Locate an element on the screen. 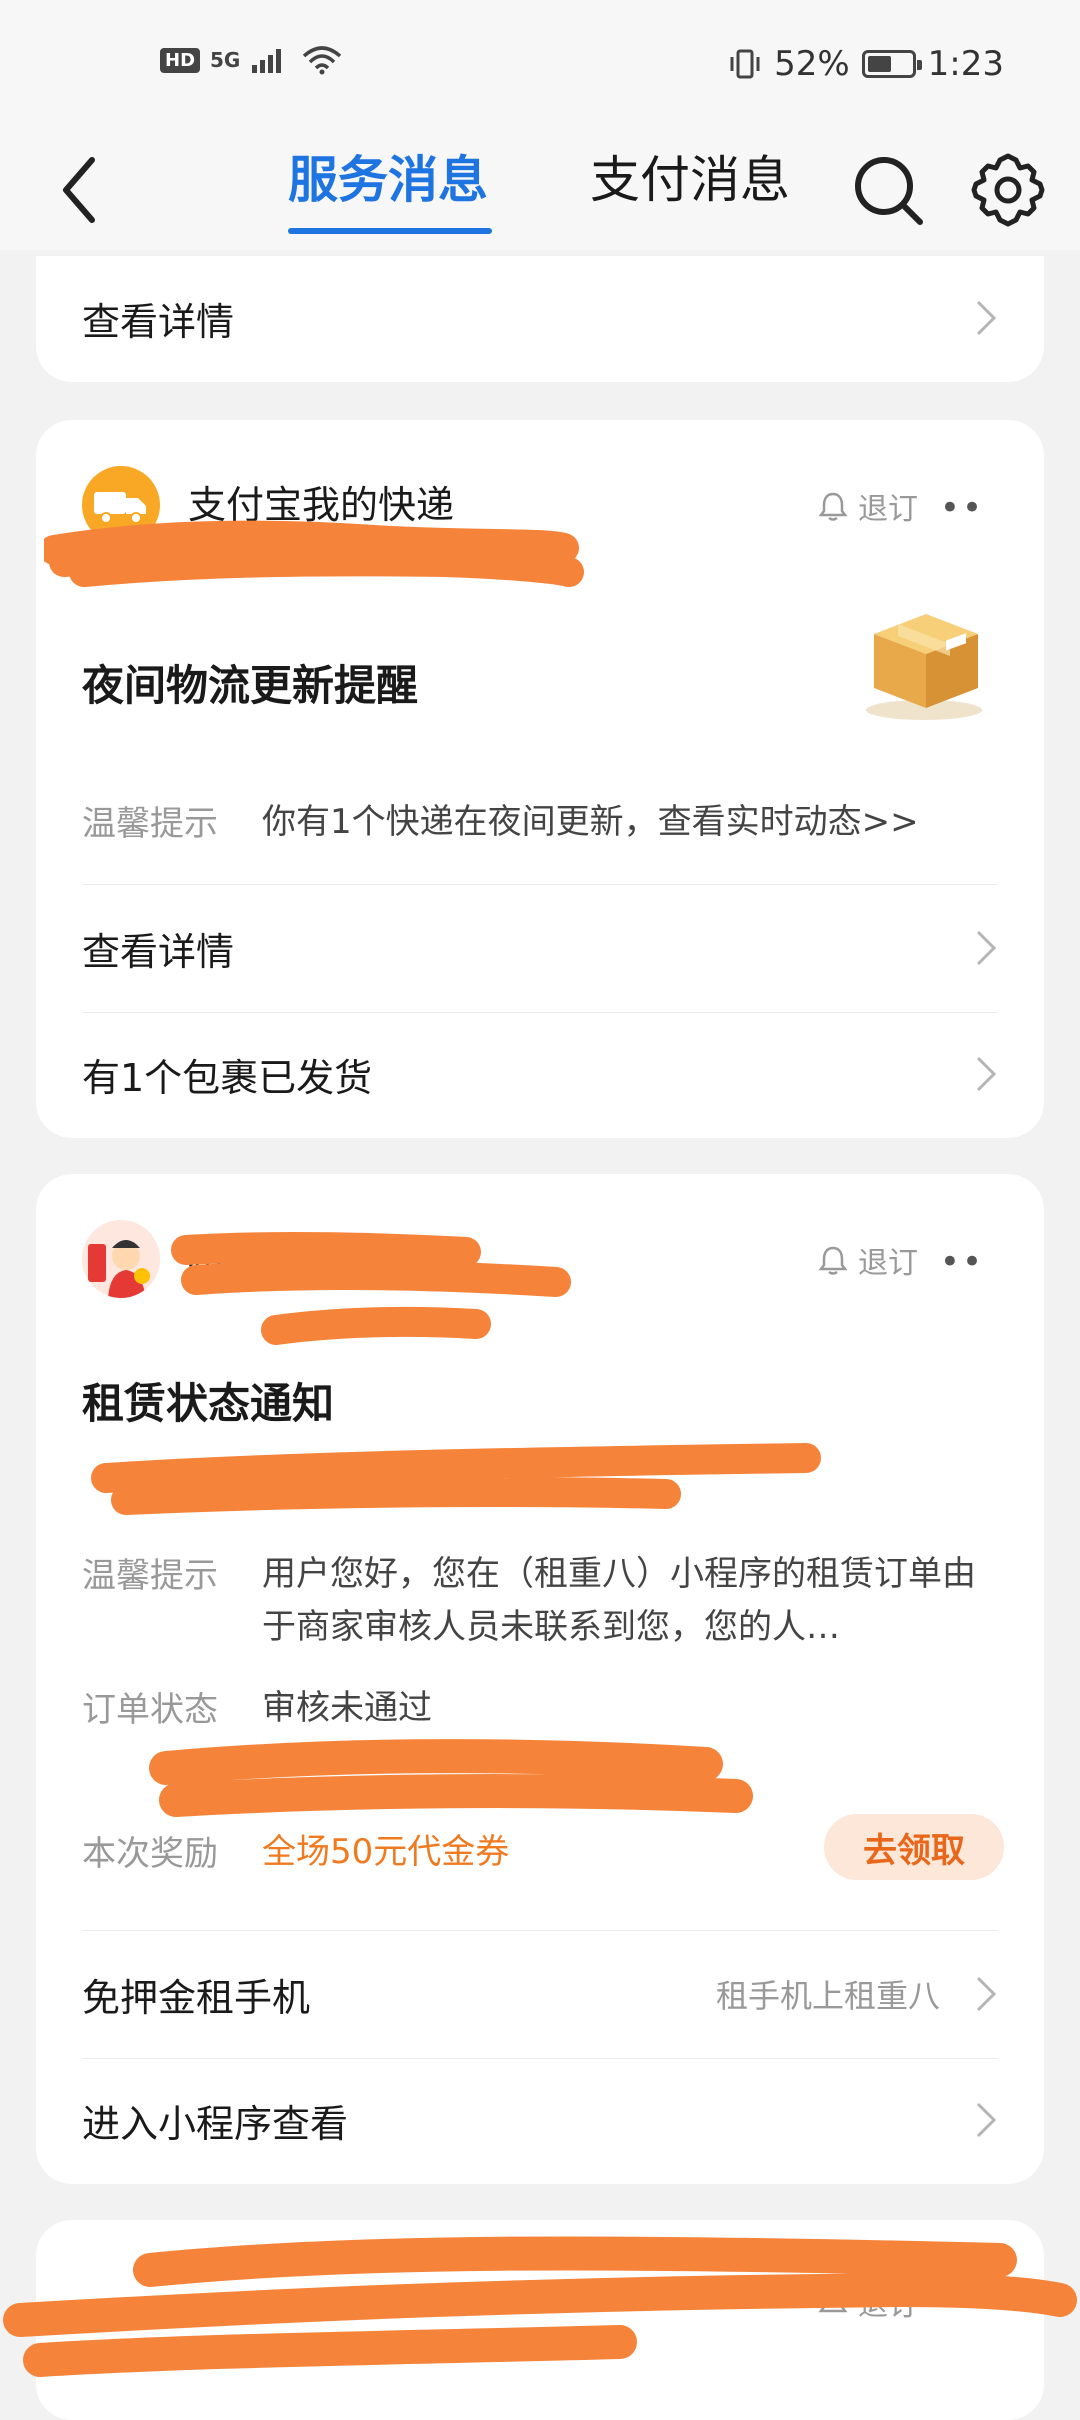 This screenshot has height=2420, width=1080. vibrate-icon is located at coordinates (745, 64).